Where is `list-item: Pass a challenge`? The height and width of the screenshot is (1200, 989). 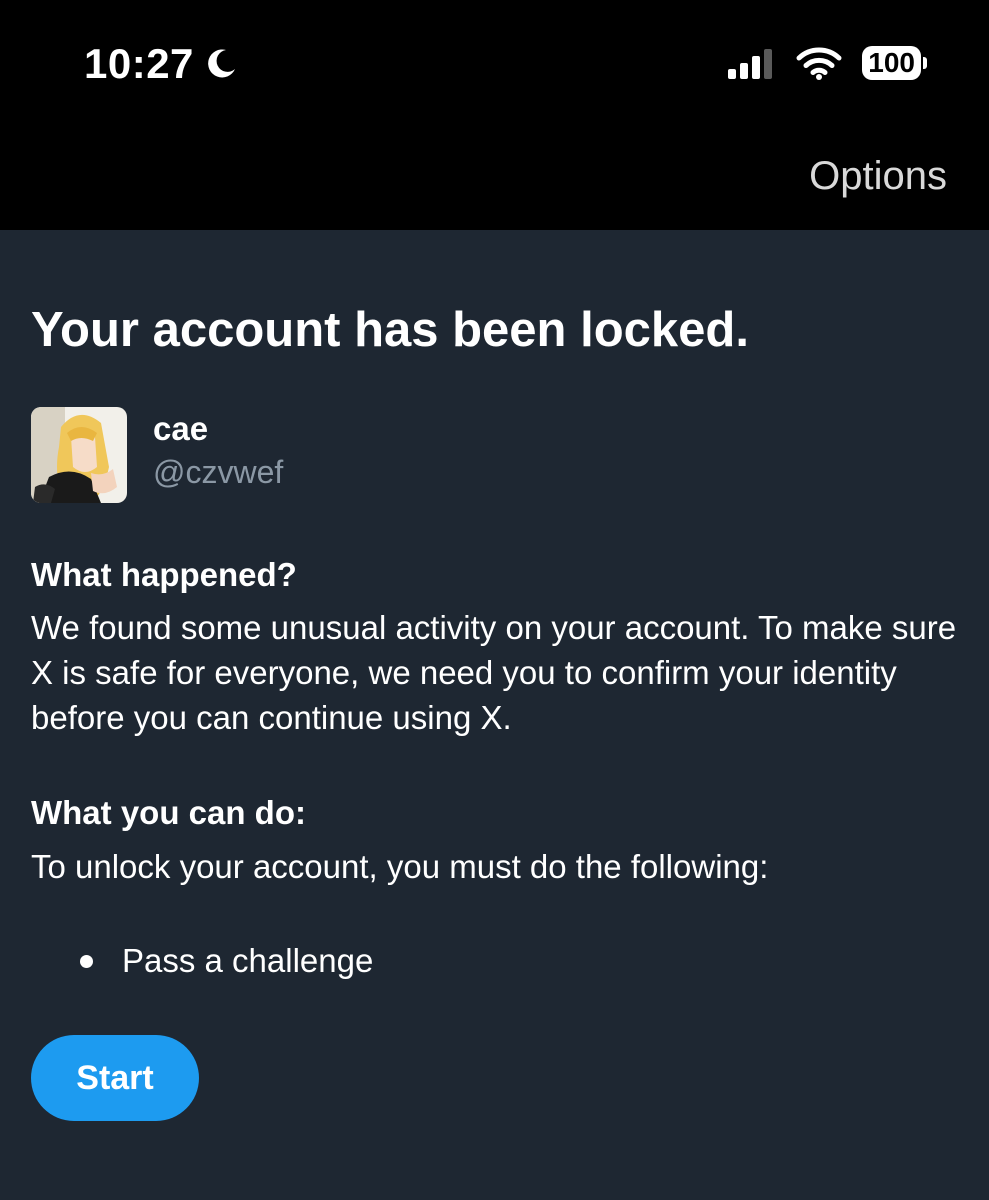 list-item: Pass a challenge is located at coordinates (226, 961).